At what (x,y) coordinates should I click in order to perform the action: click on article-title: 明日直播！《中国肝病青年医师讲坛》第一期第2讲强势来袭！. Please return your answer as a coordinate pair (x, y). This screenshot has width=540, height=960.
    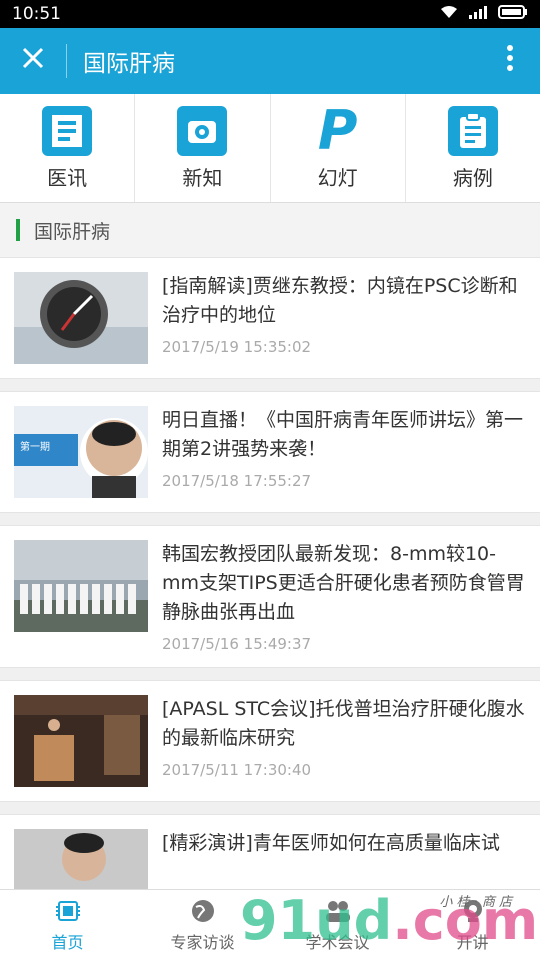
    Looking at the image, I should click on (343, 434).